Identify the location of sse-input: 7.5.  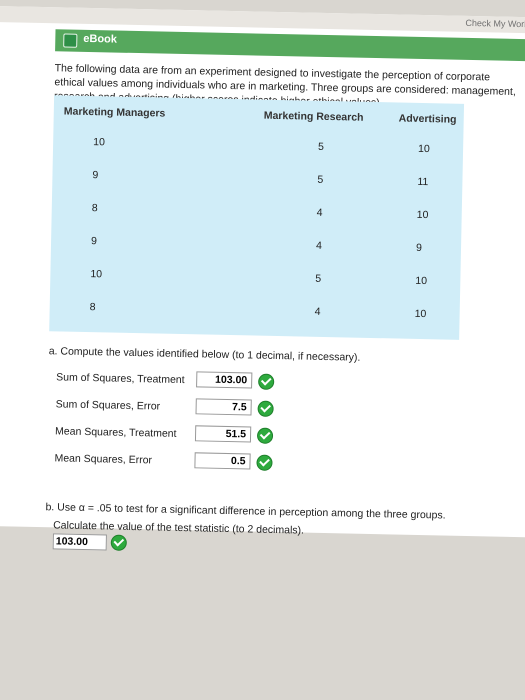
(223, 407).